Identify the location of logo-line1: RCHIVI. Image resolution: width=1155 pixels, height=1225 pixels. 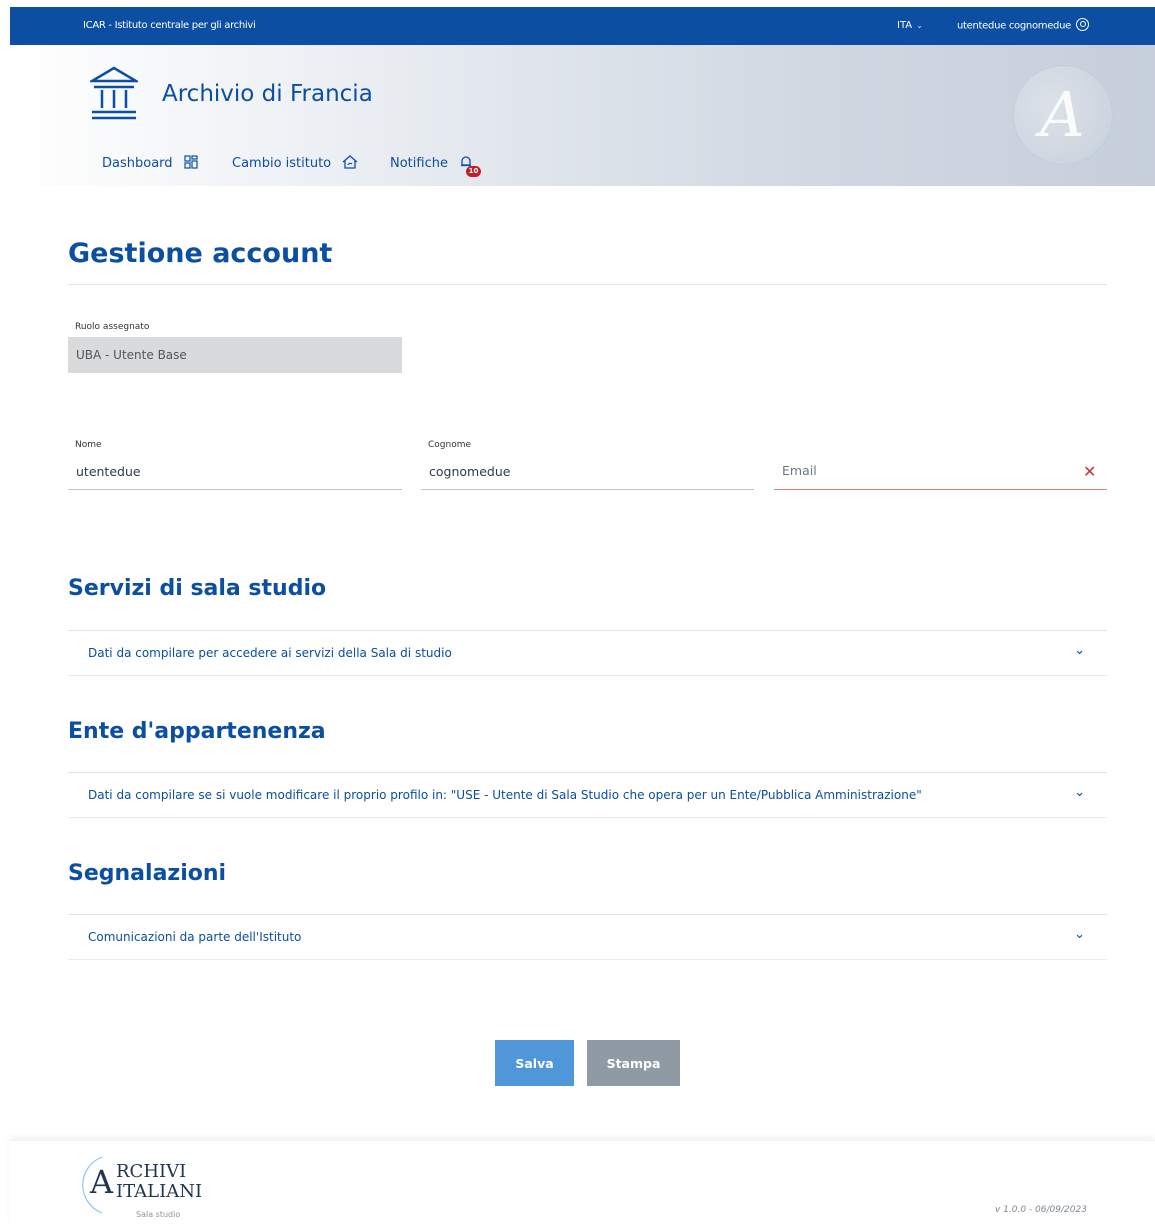
(151, 1171).